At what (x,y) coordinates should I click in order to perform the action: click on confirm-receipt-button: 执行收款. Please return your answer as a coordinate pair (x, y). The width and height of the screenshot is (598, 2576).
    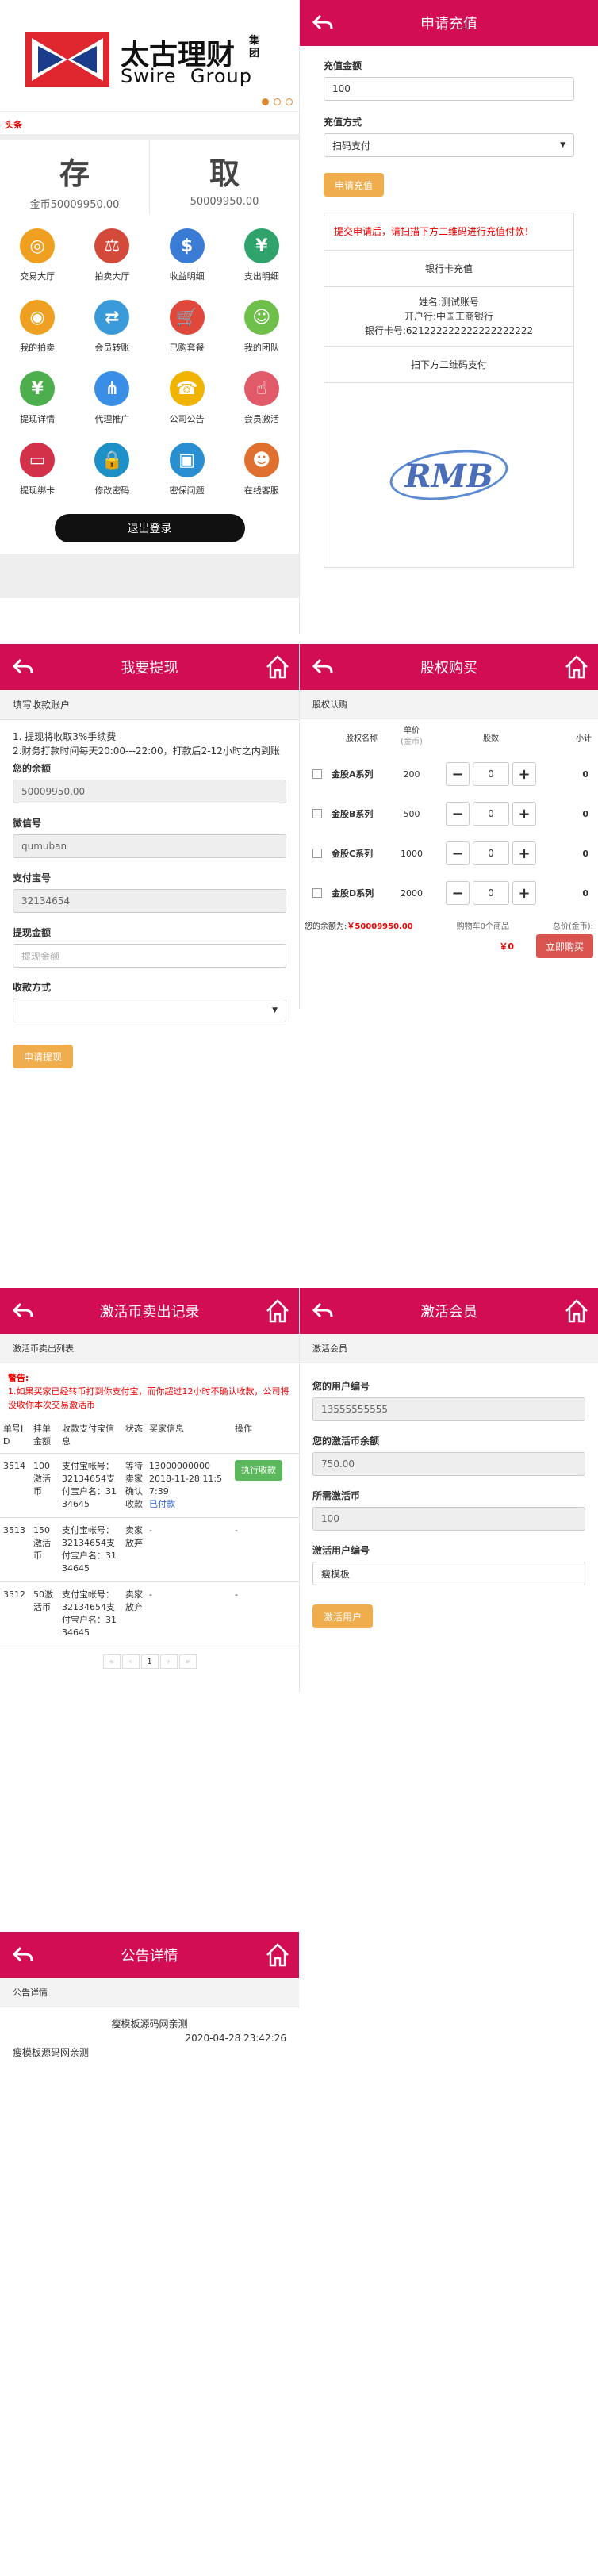
    Looking at the image, I should click on (259, 1471).